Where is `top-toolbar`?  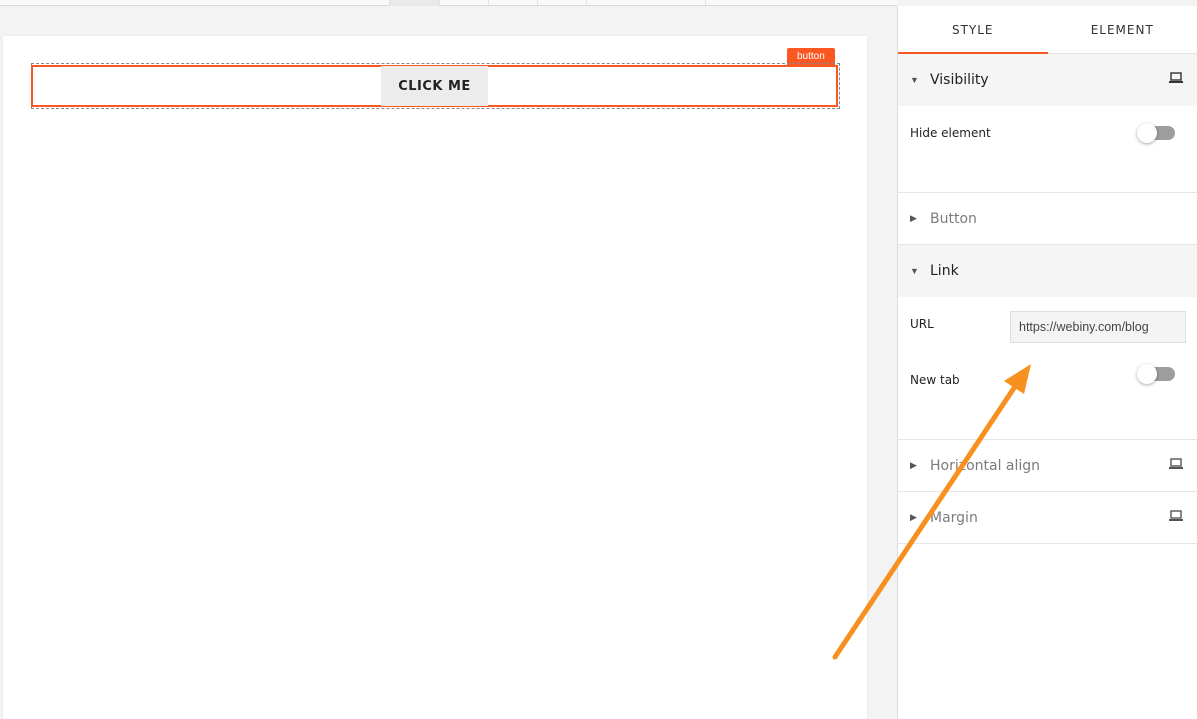
top-toolbar is located at coordinates (448, 3).